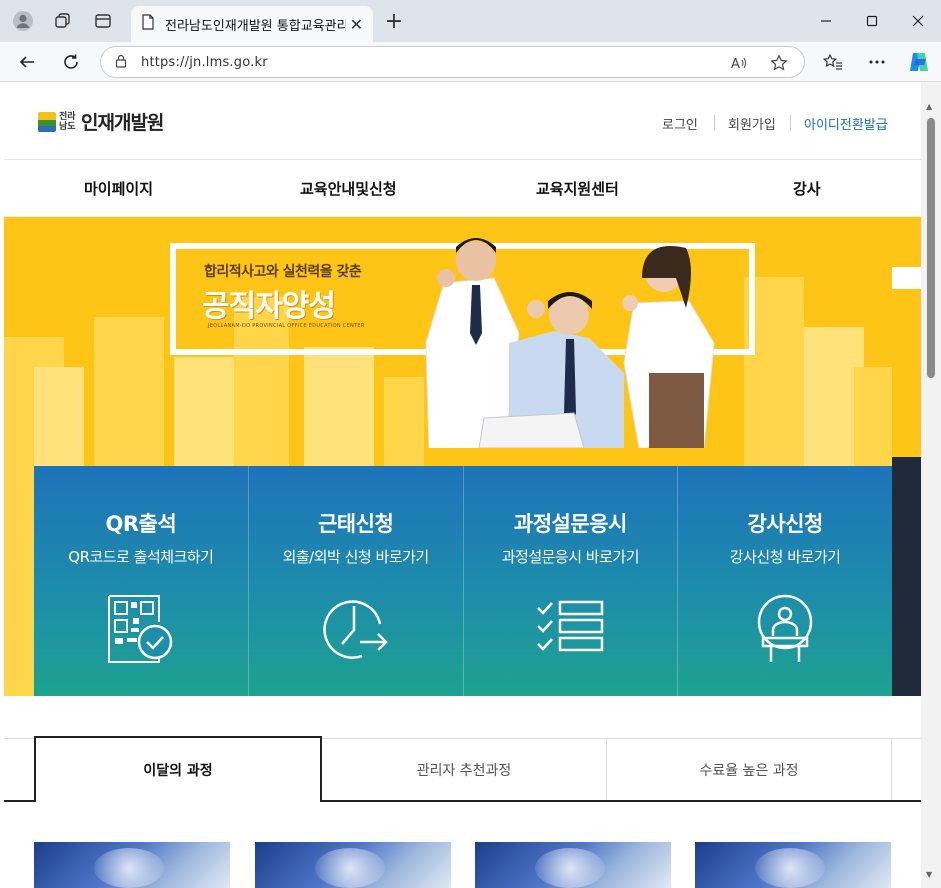 The image size is (941, 888). What do you see at coordinates (462, 121) in the screenshot?
I see `site-header: 전라남도 인재개발원 로그인 회원가입 아이디전환발급` at bounding box center [462, 121].